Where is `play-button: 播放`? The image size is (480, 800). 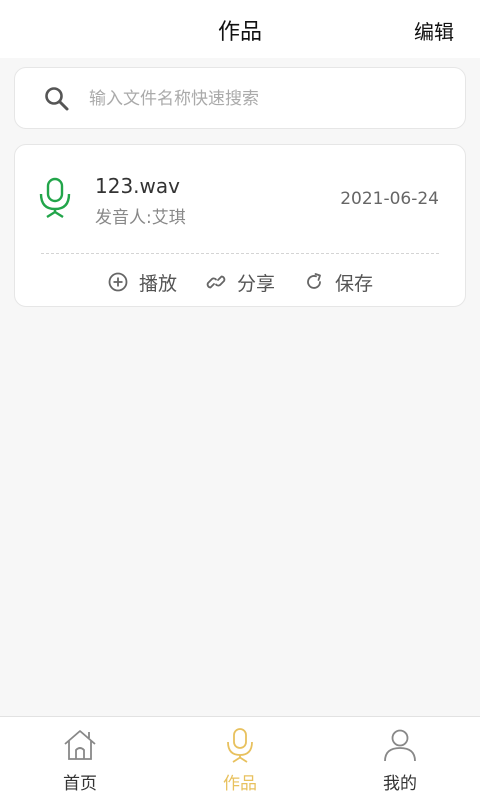
play-button: 播放 is located at coordinates (142, 282).